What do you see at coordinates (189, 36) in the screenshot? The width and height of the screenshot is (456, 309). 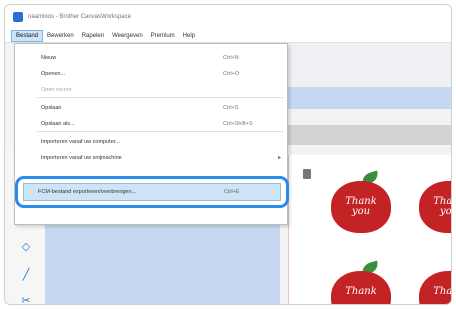 I see `menu-help: Help` at bounding box center [189, 36].